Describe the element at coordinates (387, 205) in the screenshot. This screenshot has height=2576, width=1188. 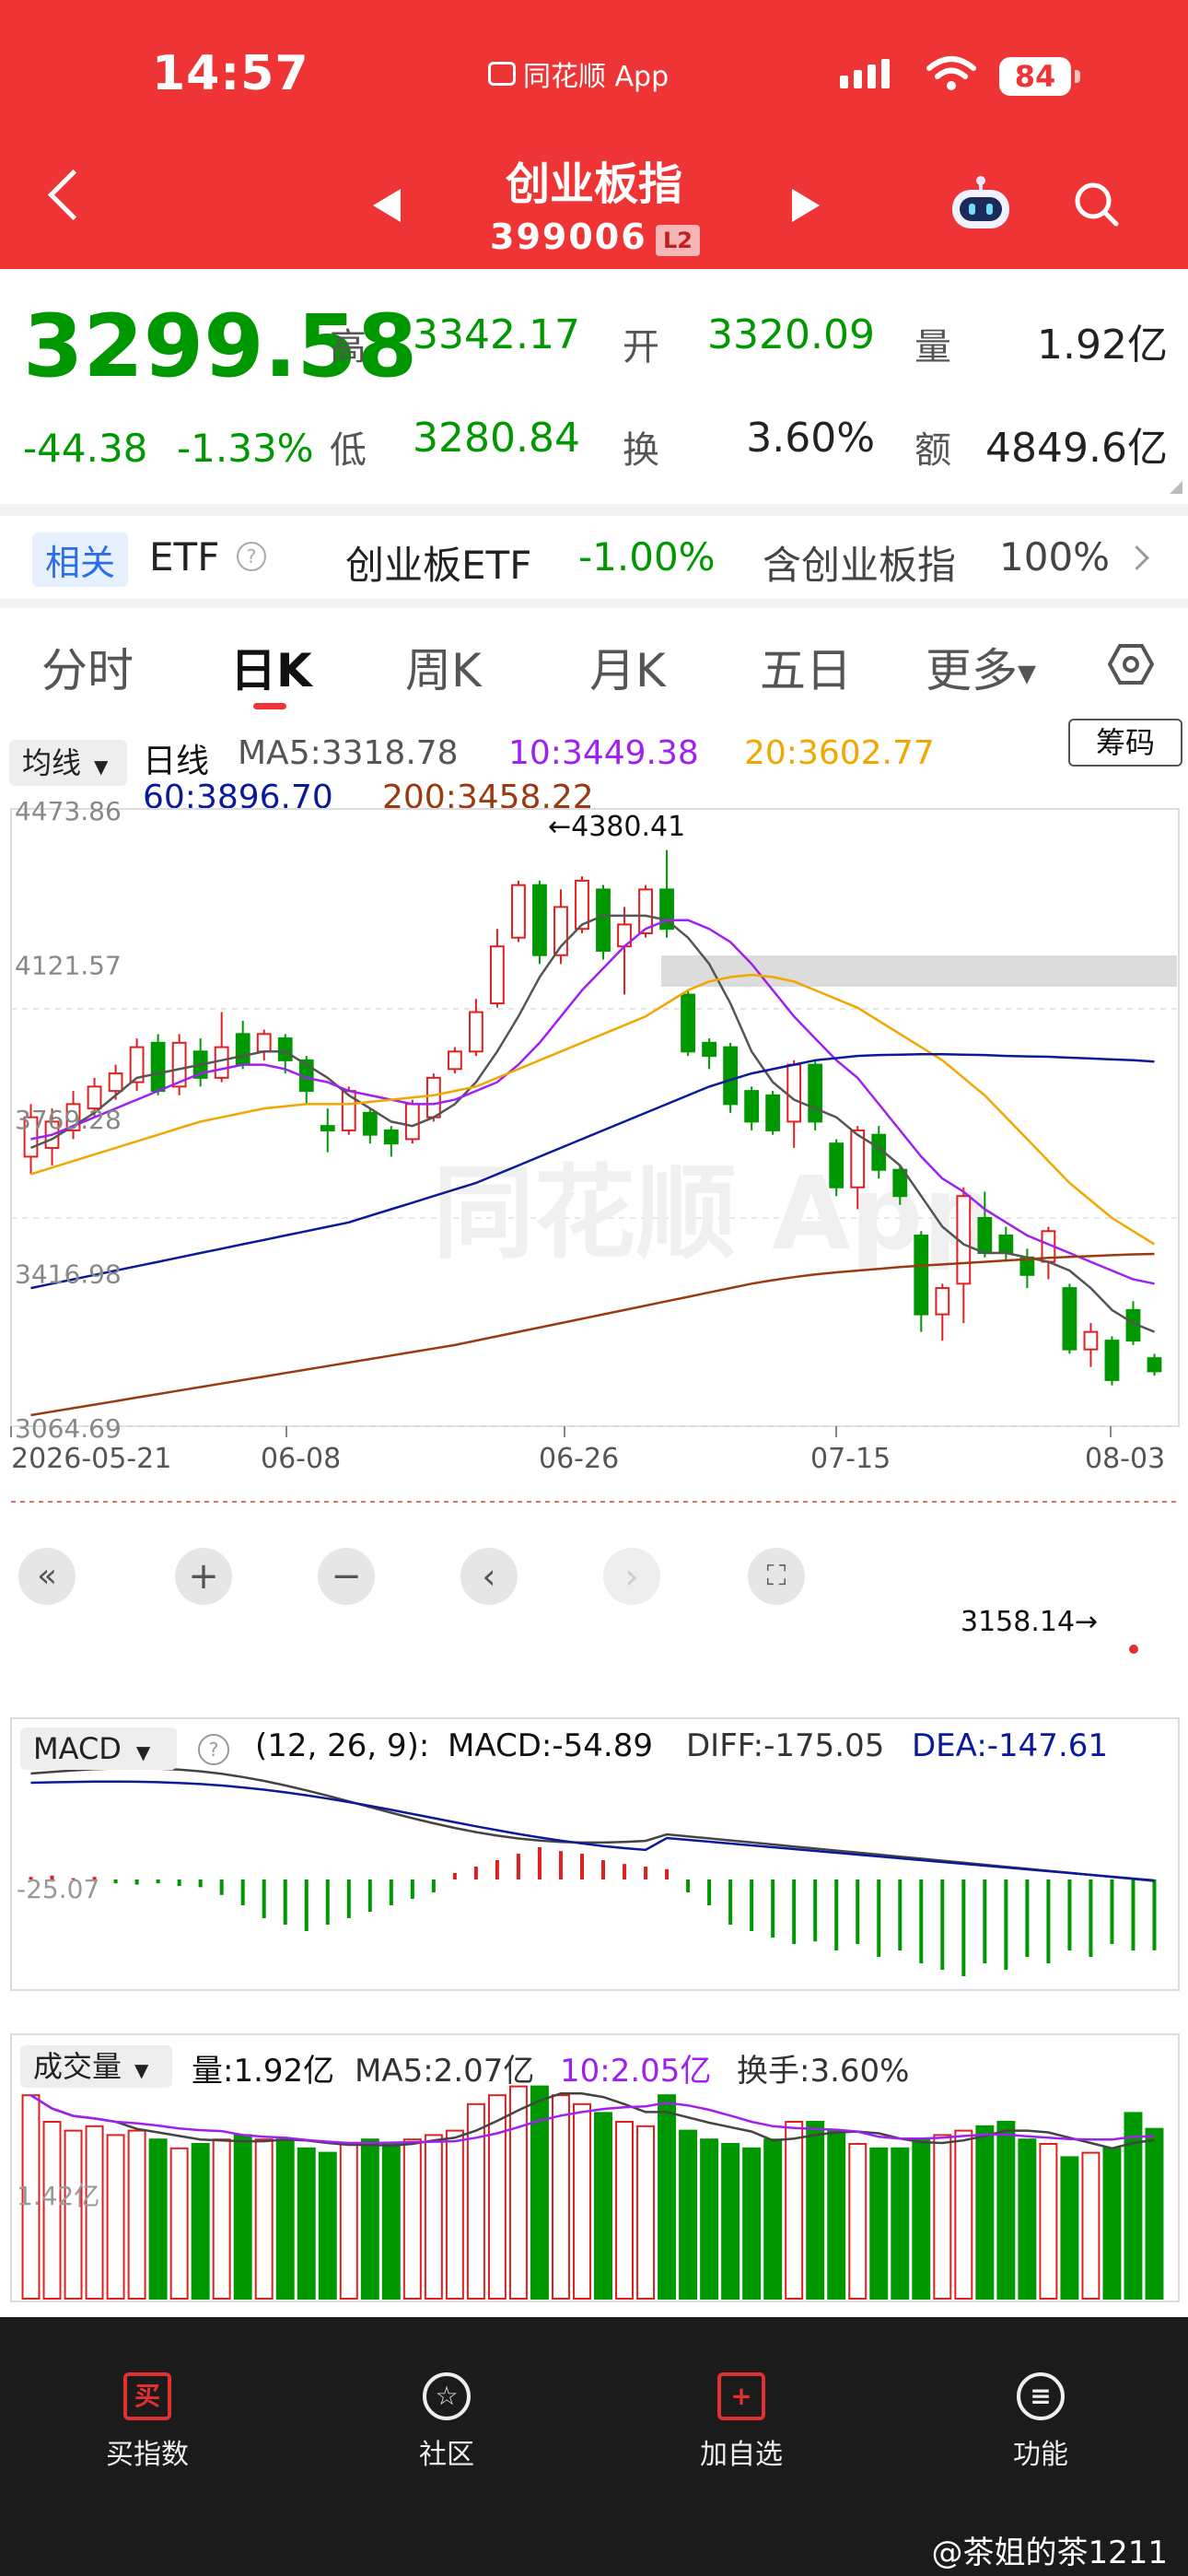
I see `previous-stock-icon` at that location.